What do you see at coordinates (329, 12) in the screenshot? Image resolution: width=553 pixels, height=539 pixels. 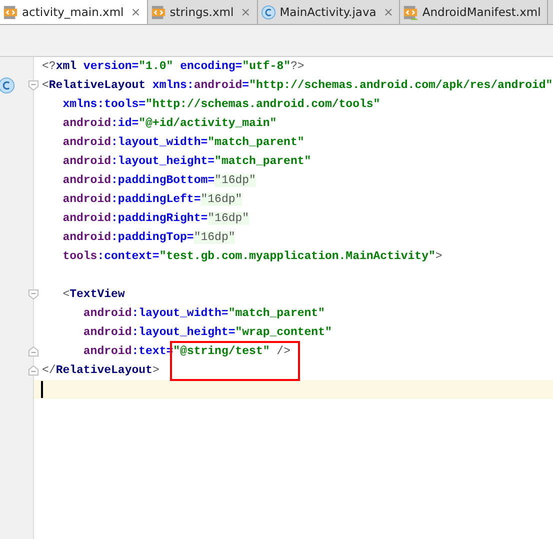 I see `file-tab: MainActivity.java ×` at bounding box center [329, 12].